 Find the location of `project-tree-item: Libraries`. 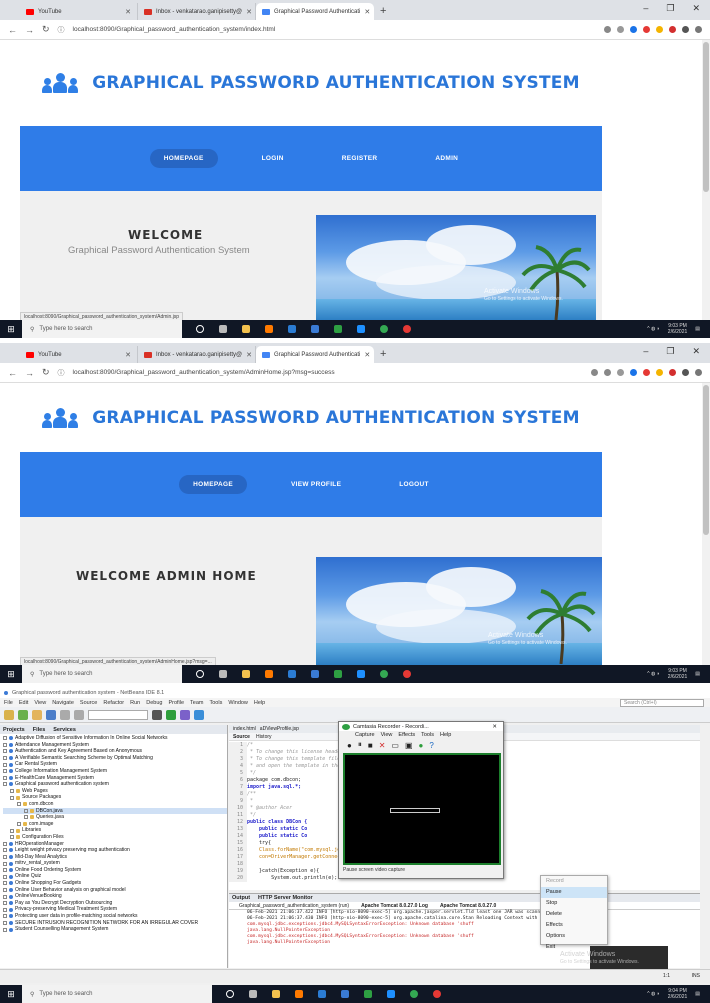

project-tree-item: Libraries is located at coordinates (115, 830).